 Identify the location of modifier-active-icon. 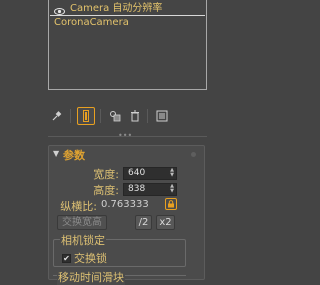
(86, 116).